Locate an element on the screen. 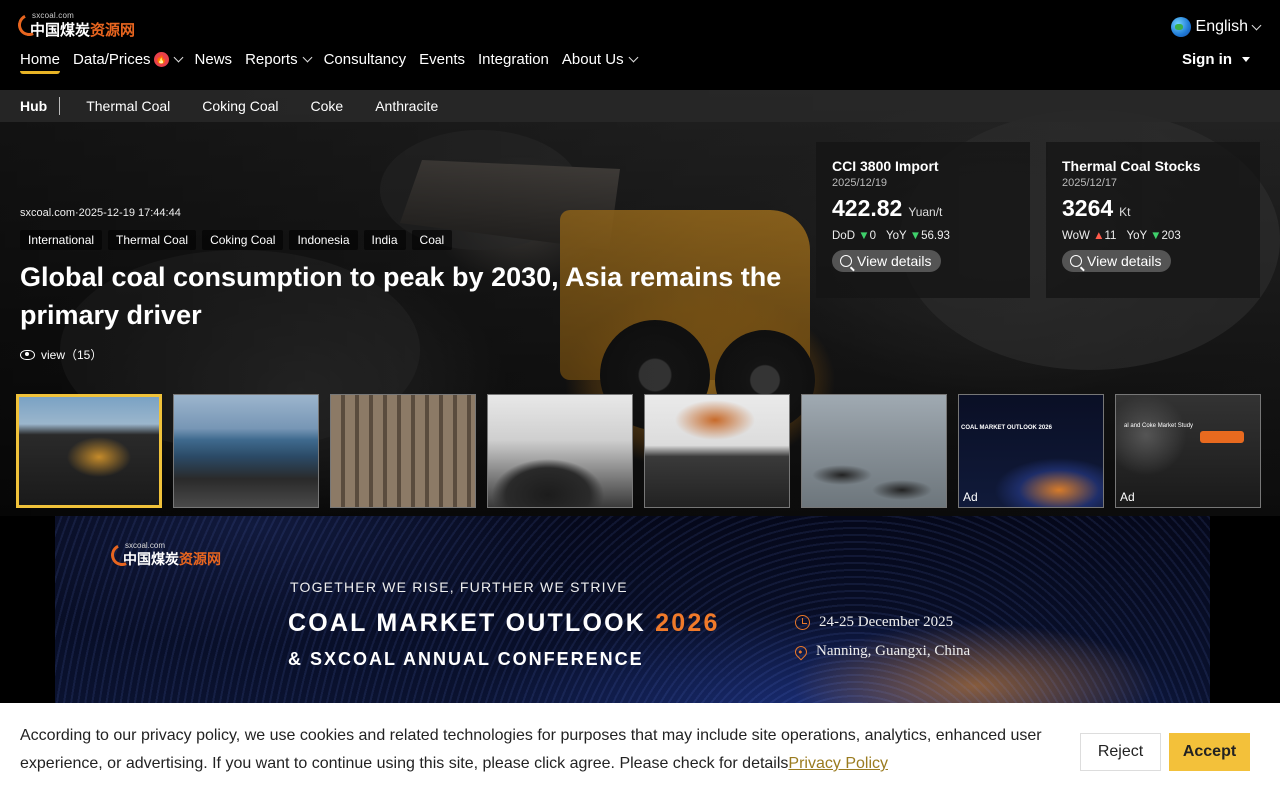 The height and width of the screenshot is (800, 1280). card-number: 3264 is located at coordinates (1088, 208).